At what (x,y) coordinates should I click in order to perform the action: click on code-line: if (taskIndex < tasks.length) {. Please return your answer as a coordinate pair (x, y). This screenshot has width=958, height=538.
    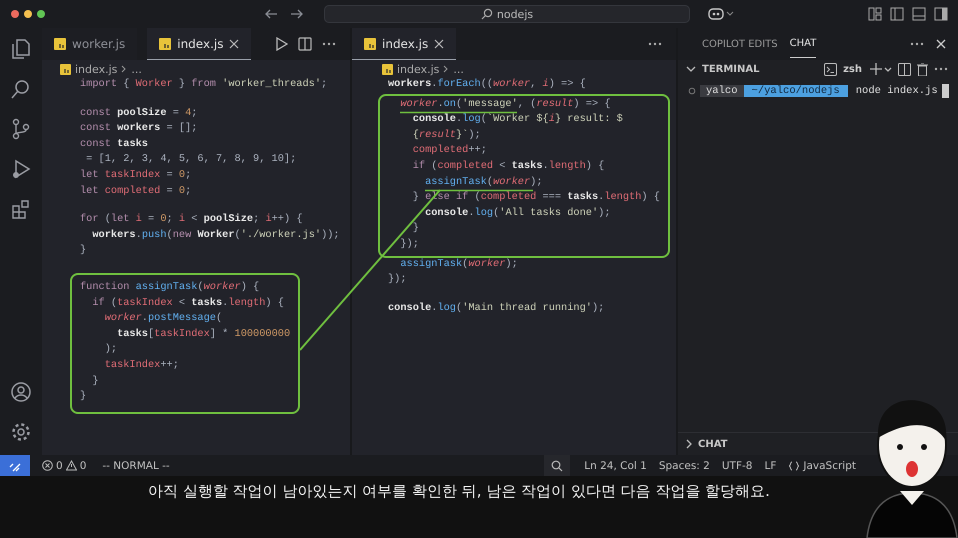
    Looking at the image, I should click on (187, 303).